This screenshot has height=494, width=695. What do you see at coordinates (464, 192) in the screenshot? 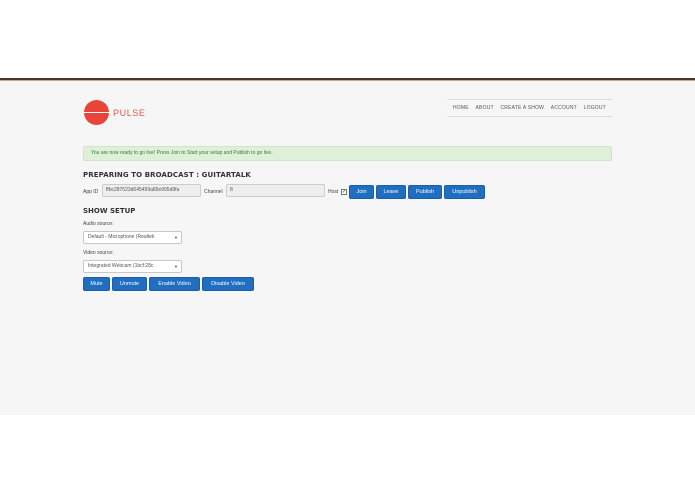
I see `unpublish-button: Unpublish` at bounding box center [464, 192].